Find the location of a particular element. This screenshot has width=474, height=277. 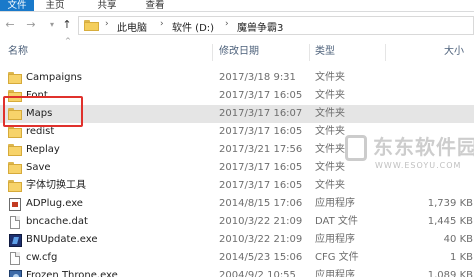

file-name: ADPlug.exe is located at coordinates (54, 203).